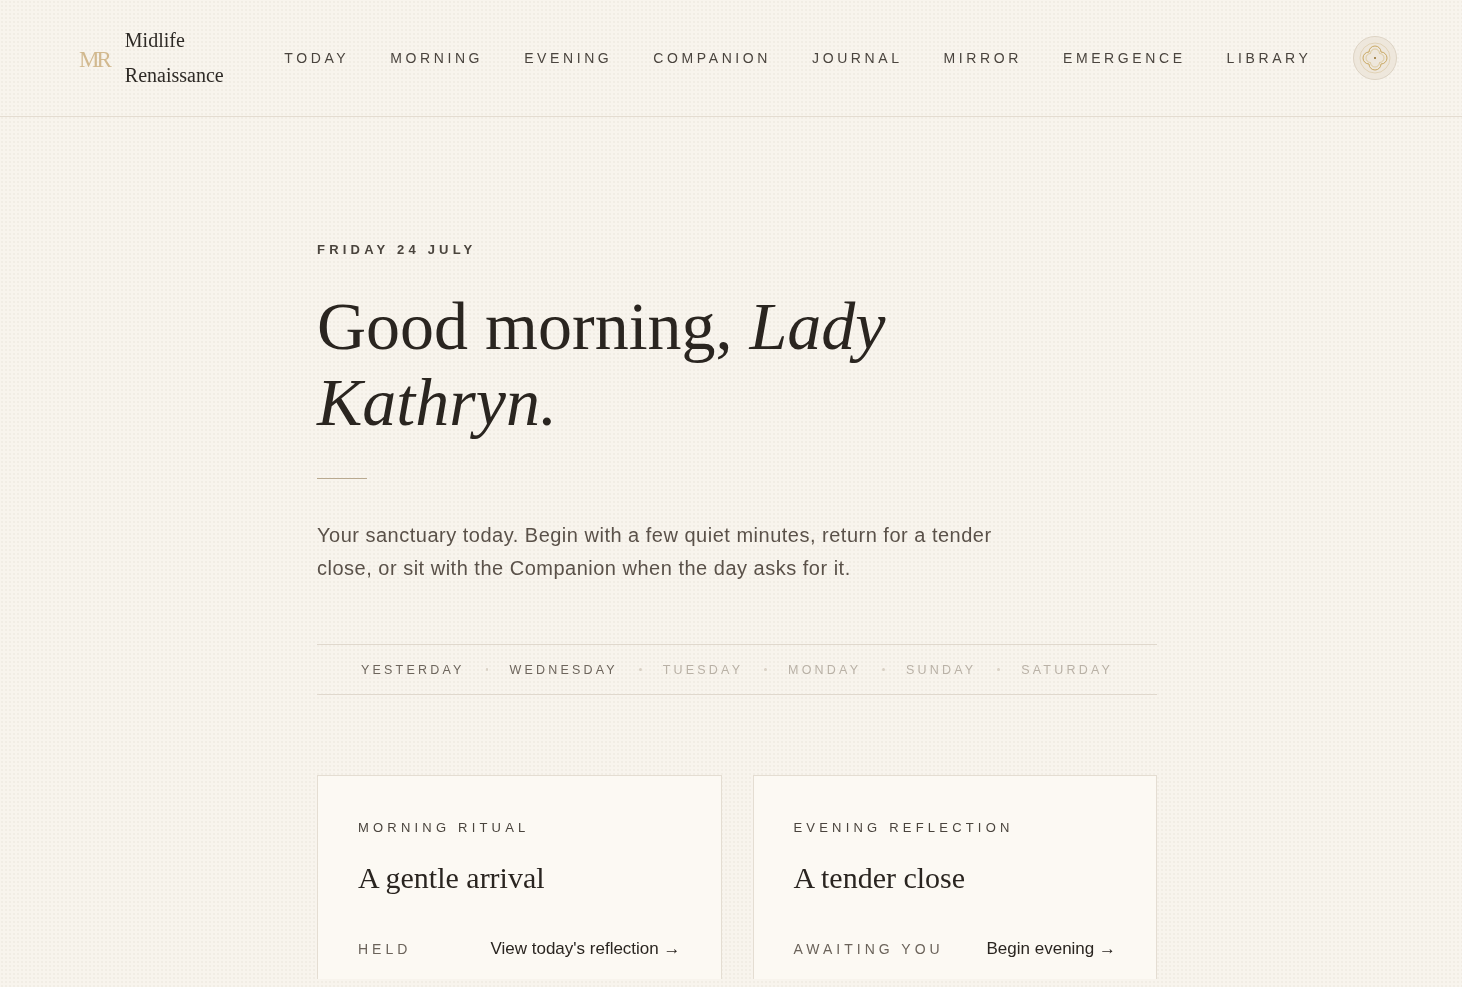  Describe the element at coordinates (880, 878) in the screenshot. I see `card-title: A tender close` at that location.